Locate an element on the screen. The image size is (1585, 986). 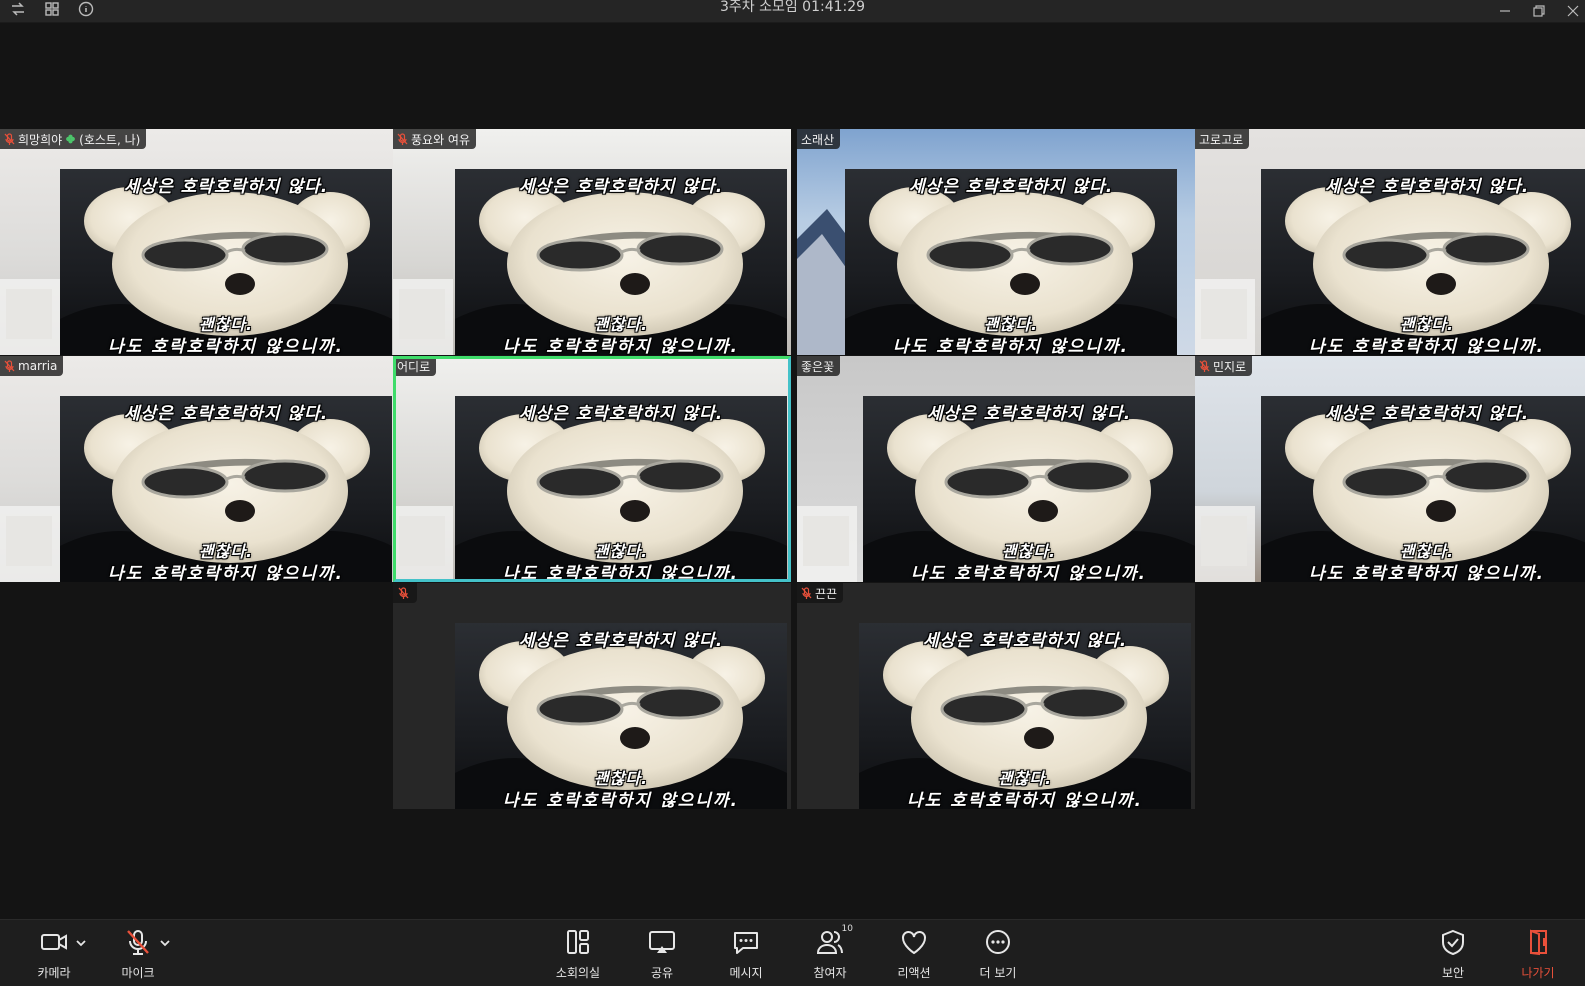
breakout-rooms-icon is located at coordinates (578, 942).